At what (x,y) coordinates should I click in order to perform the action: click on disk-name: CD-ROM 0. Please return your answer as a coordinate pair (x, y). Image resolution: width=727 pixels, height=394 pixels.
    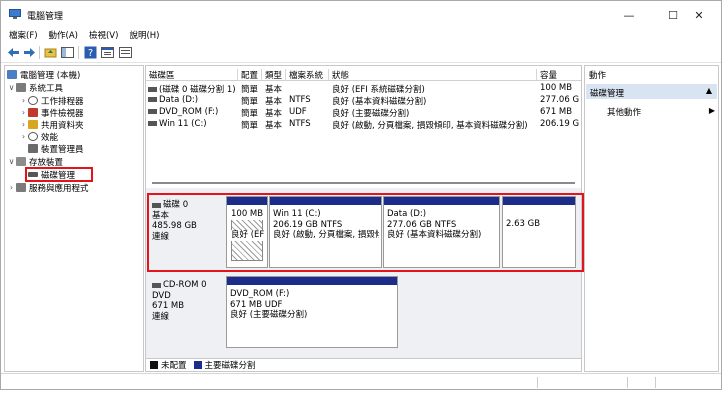
    Looking at the image, I should click on (185, 285).